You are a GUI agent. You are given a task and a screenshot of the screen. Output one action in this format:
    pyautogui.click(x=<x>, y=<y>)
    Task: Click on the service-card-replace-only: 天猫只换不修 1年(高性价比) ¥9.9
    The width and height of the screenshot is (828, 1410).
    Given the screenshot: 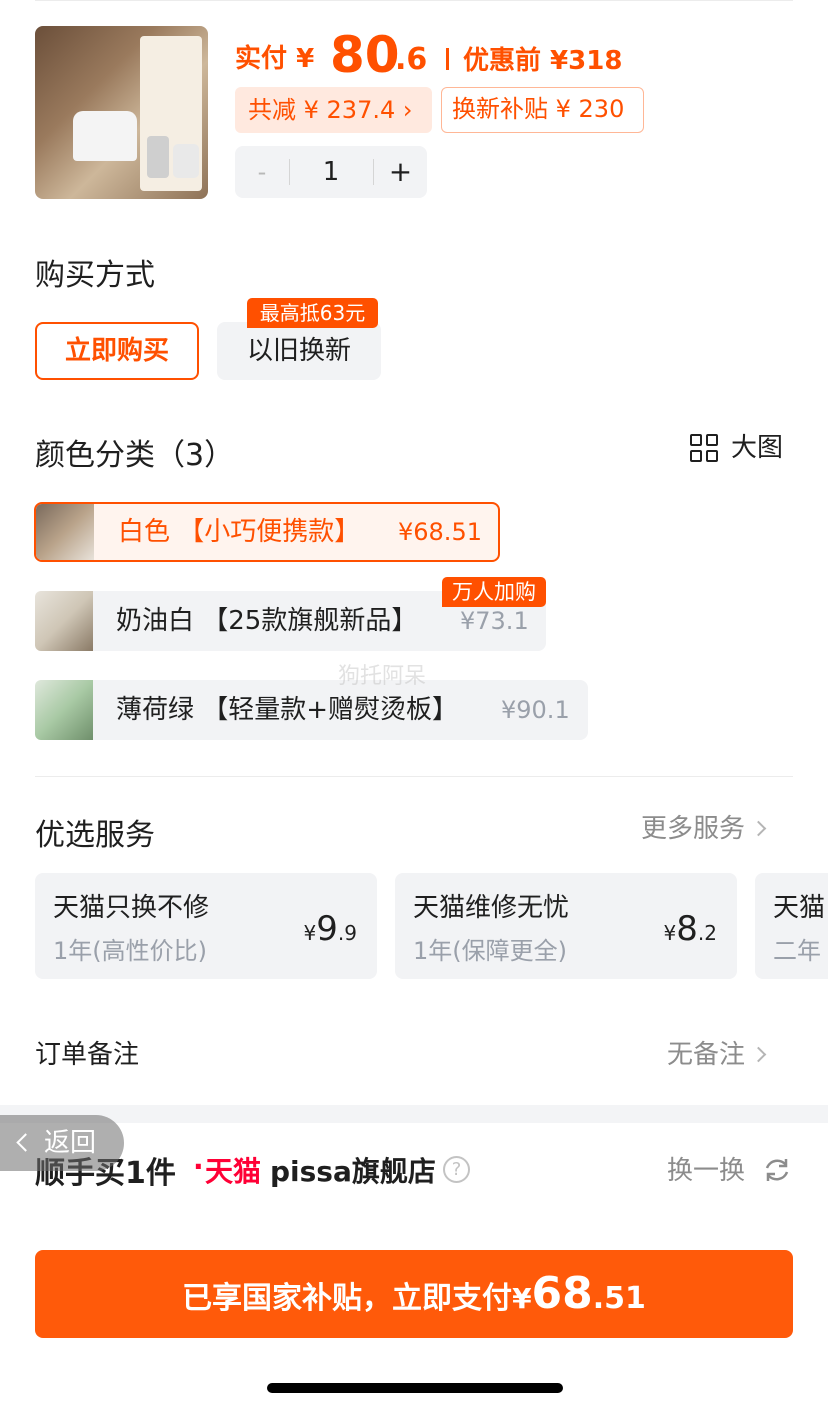 What is the action you would take?
    pyautogui.click(x=206, y=926)
    